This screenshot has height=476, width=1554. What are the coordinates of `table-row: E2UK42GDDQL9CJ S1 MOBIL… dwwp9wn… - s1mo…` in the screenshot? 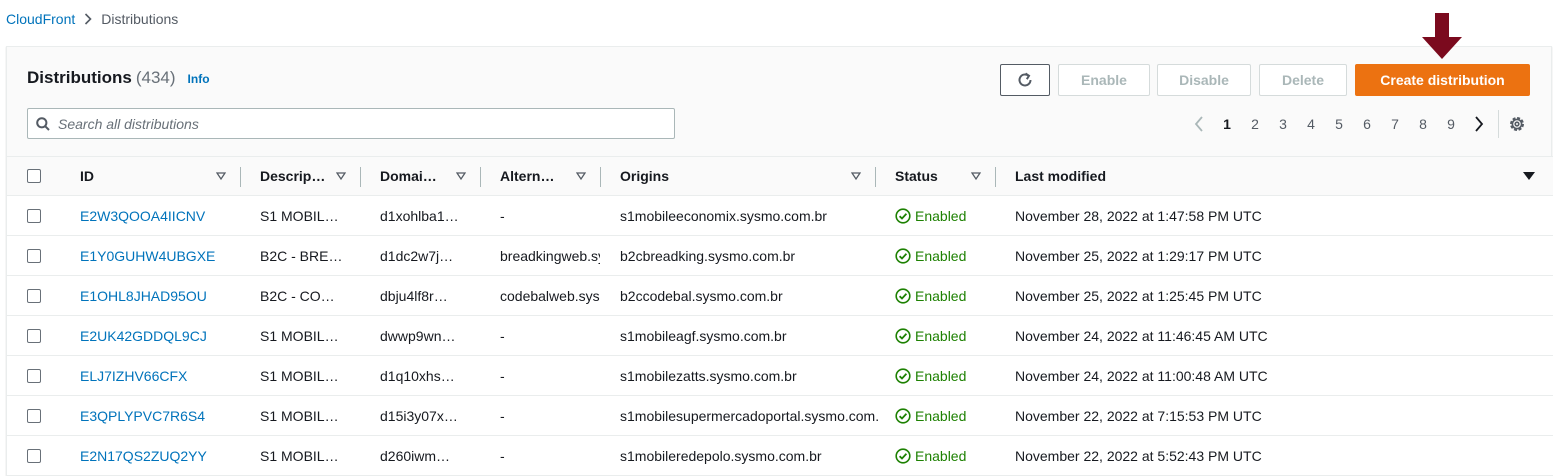 It's located at (780, 336).